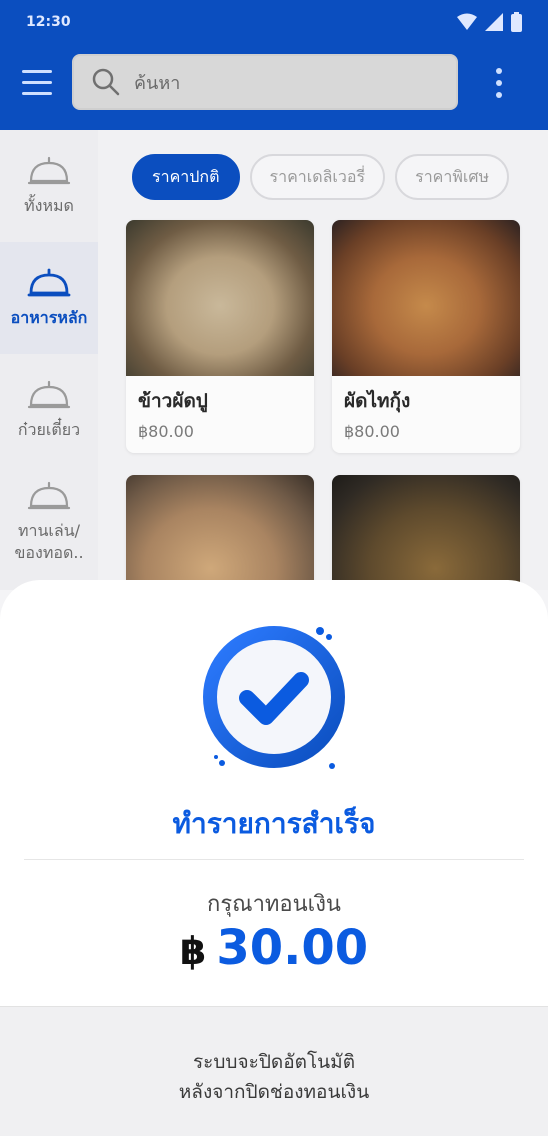  What do you see at coordinates (494, 22) in the screenshot?
I see `signal-icon` at bounding box center [494, 22].